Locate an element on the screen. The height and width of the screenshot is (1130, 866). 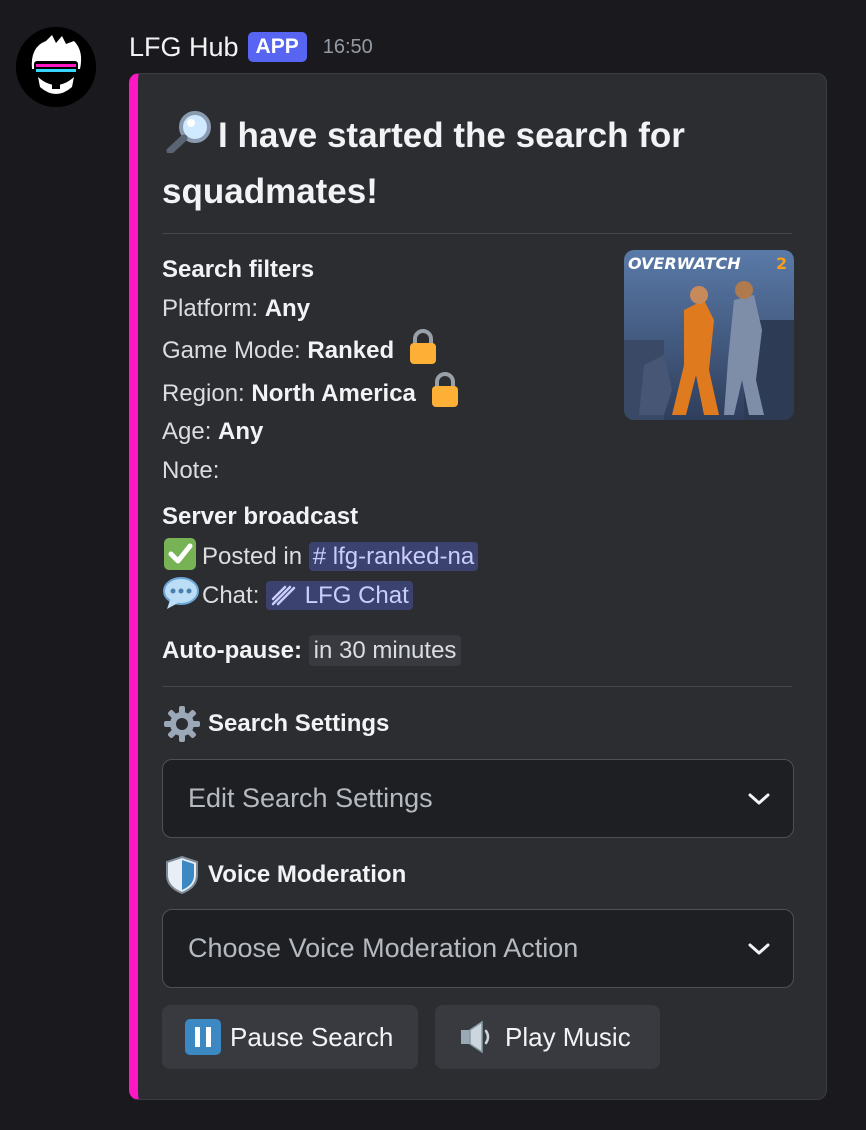
edit-search-settings-select: Edit Search Settings is located at coordinates (478, 798).